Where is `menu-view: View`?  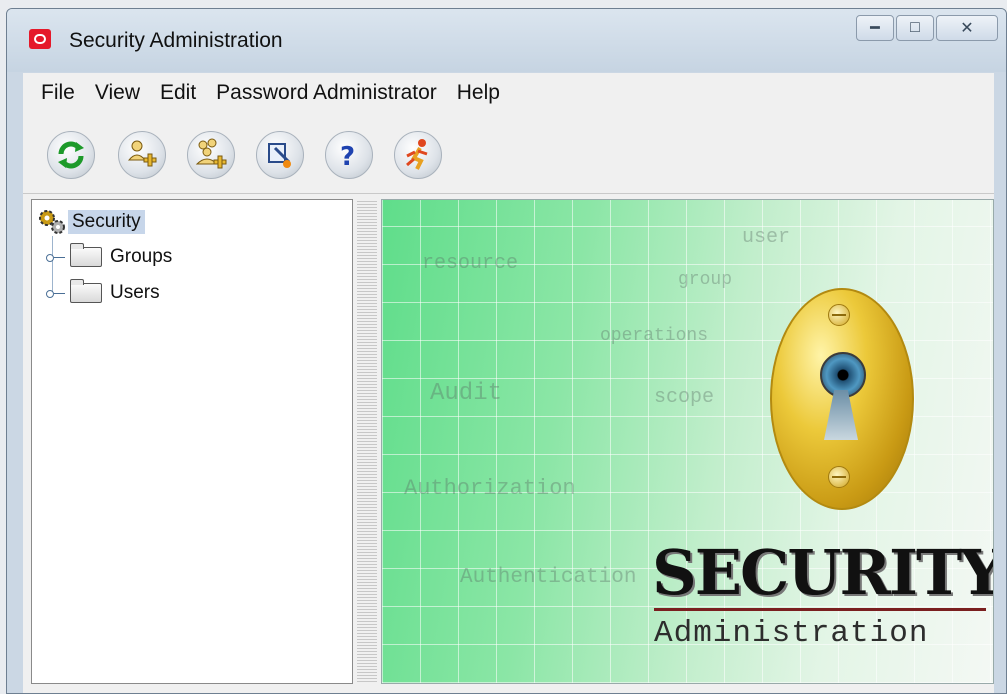
menu-view: View is located at coordinates (117, 93).